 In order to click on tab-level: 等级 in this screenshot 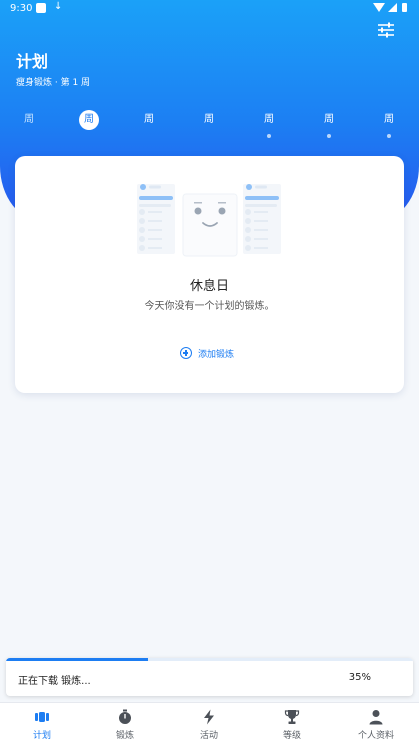, I will do `click(292, 725)`.